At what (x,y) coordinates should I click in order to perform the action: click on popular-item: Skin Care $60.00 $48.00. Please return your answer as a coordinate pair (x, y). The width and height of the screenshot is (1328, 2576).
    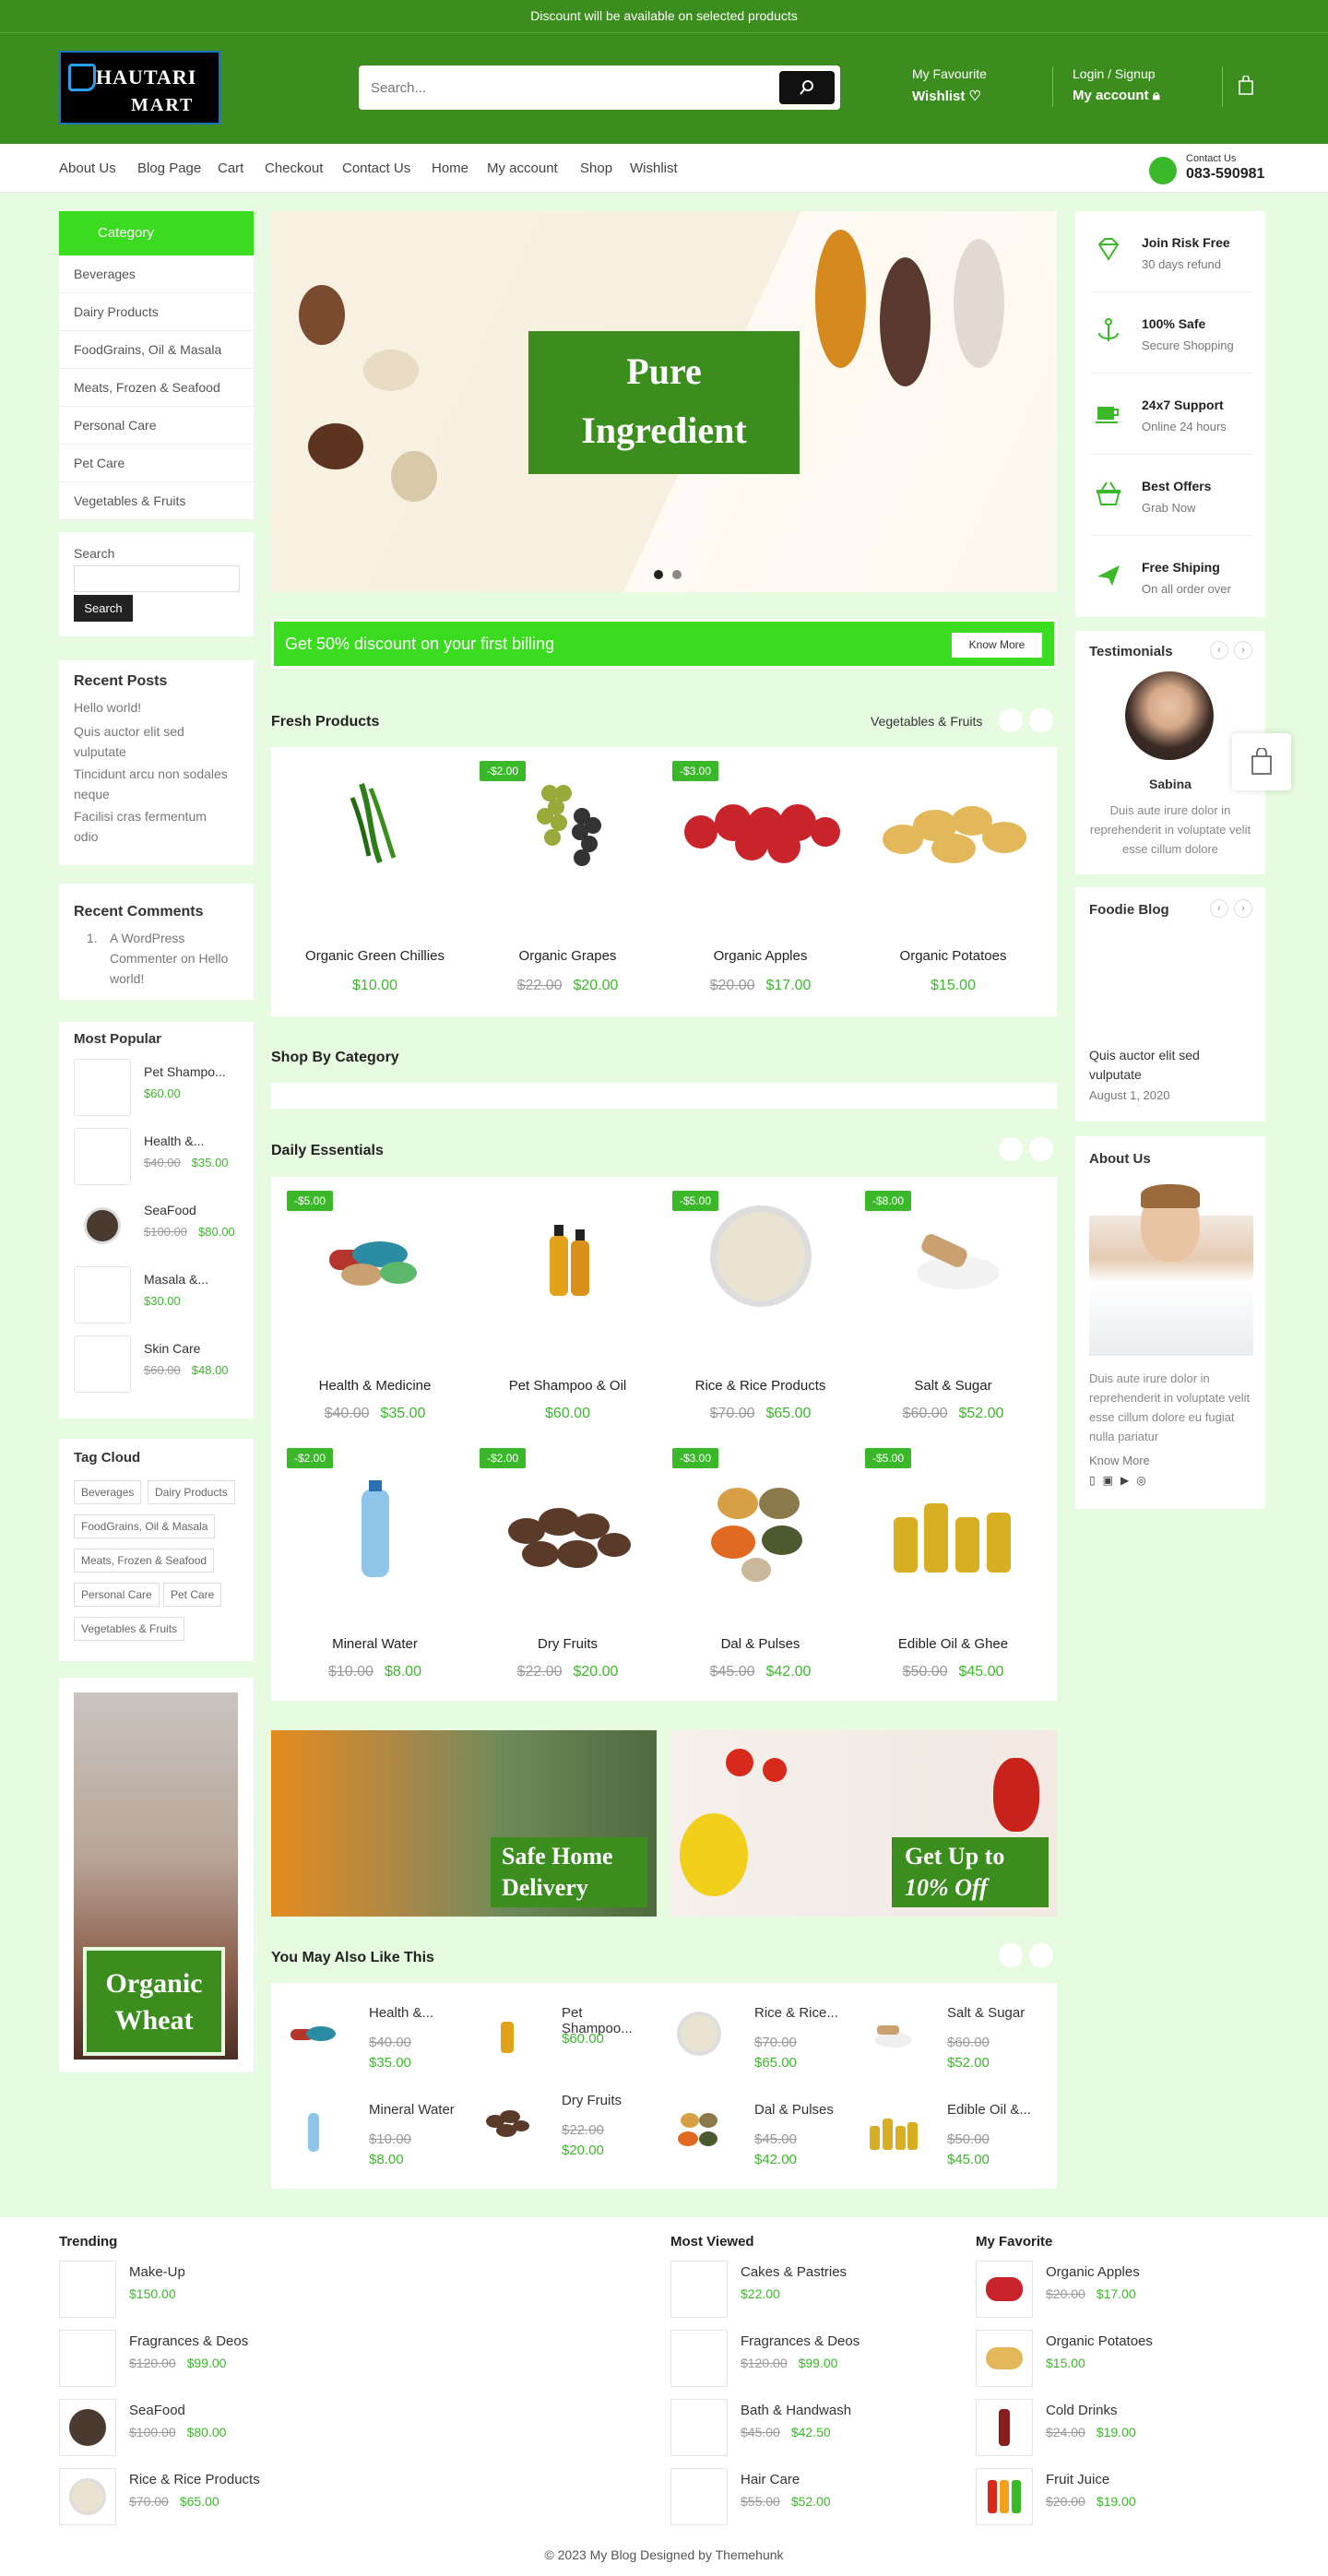
    Looking at the image, I should click on (157, 1365).